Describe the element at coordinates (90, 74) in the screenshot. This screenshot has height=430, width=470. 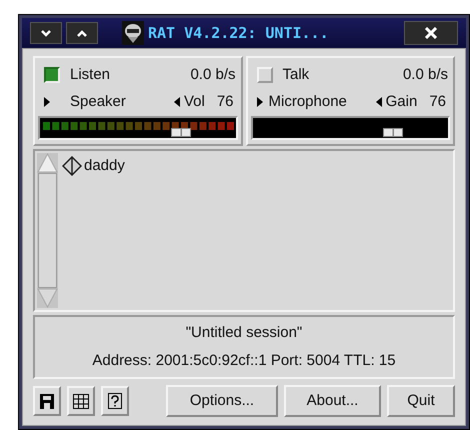
I see `checkbox-label: Listen` at that location.